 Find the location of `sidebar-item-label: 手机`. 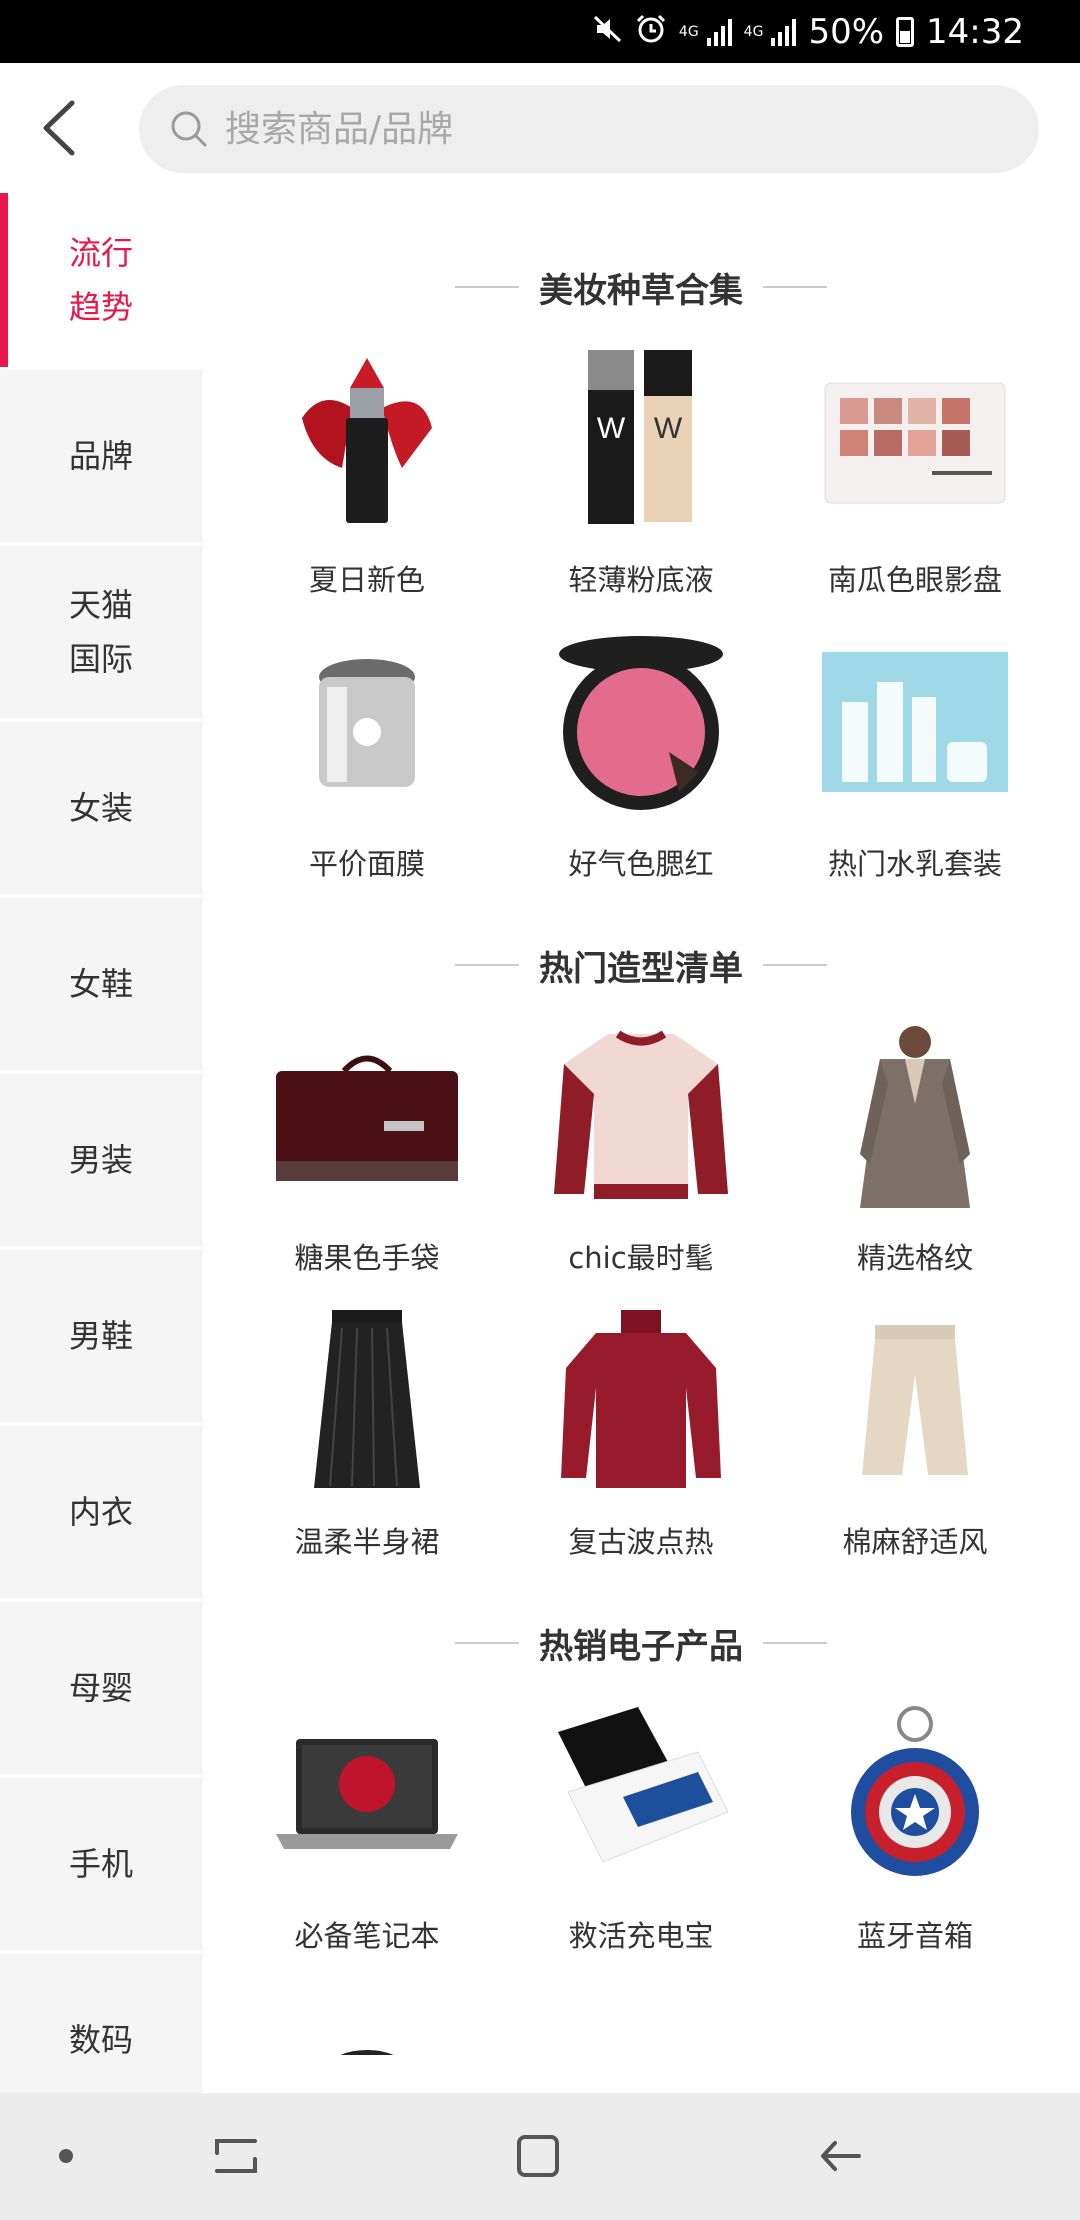

sidebar-item-label: 手机 is located at coordinates (100, 1864).